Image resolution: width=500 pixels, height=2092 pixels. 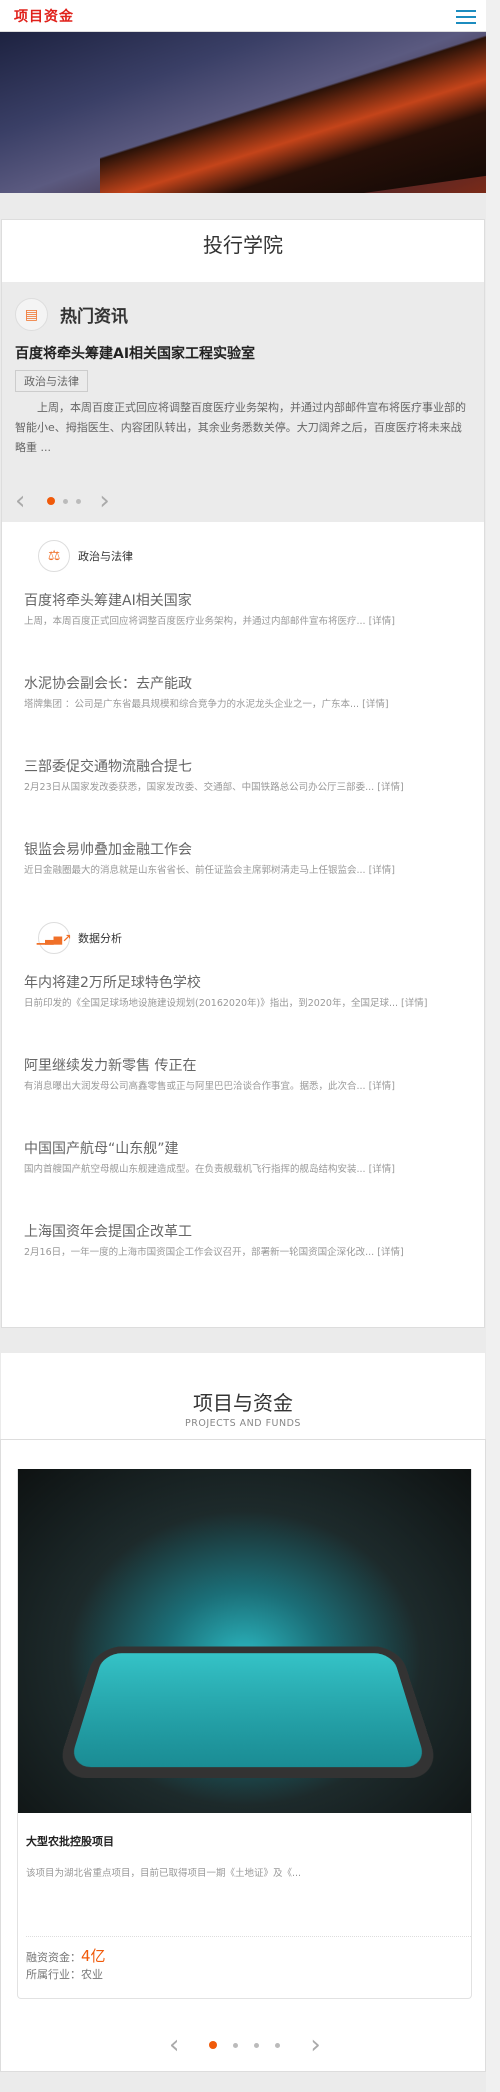 What do you see at coordinates (54, 938) in the screenshot?
I see `bar-chart-icon: ▁▃▅↗` at bounding box center [54, 938].